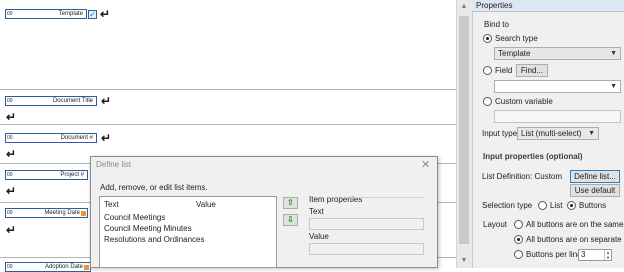  What do you see at coordinates (557, 116) in the screenshot?
I see `custom-variable-input` at bounding box center [557, 116].